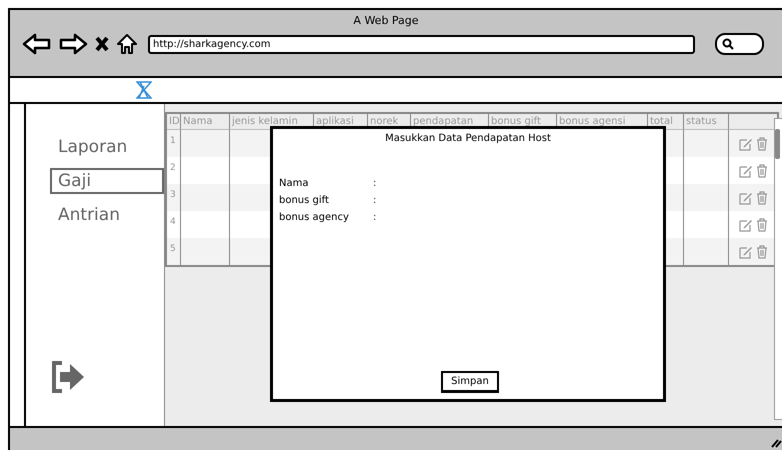 This screenshot has height=450, width=782. Describe the element at coordinates (144, 90) in the screenshot. I see `broken-image-icon` at that location.